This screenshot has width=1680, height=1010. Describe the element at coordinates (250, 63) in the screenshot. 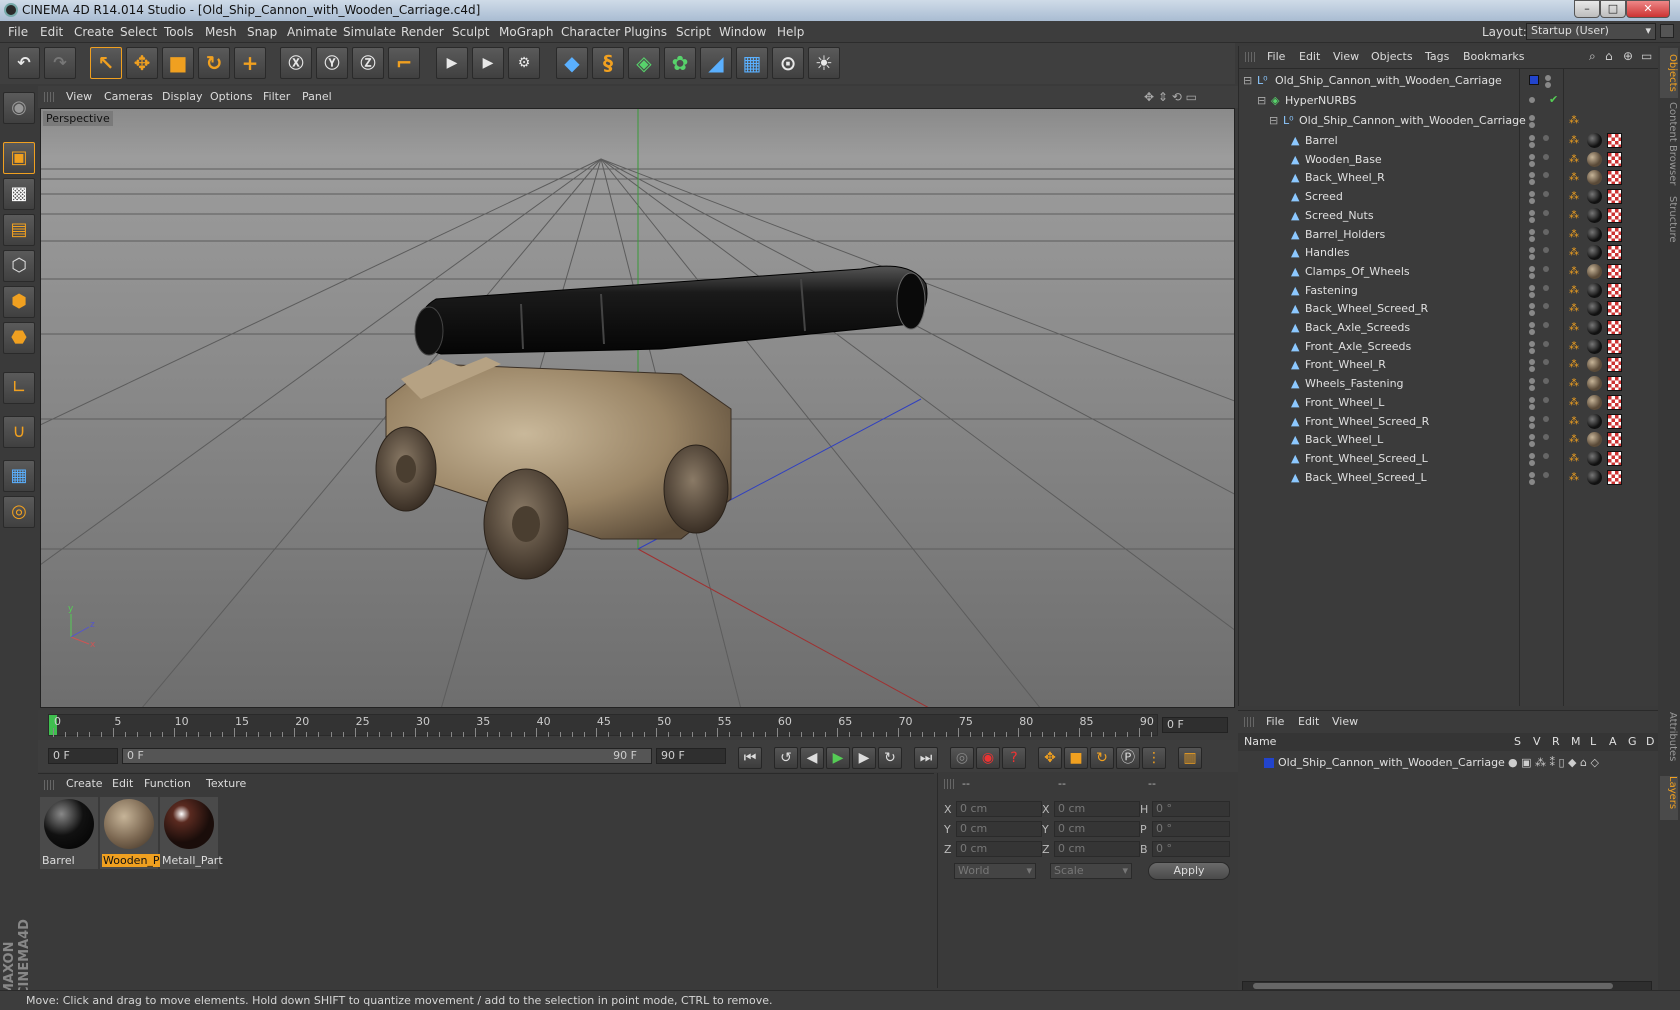

I see `add-tool-icon: +` at that location.